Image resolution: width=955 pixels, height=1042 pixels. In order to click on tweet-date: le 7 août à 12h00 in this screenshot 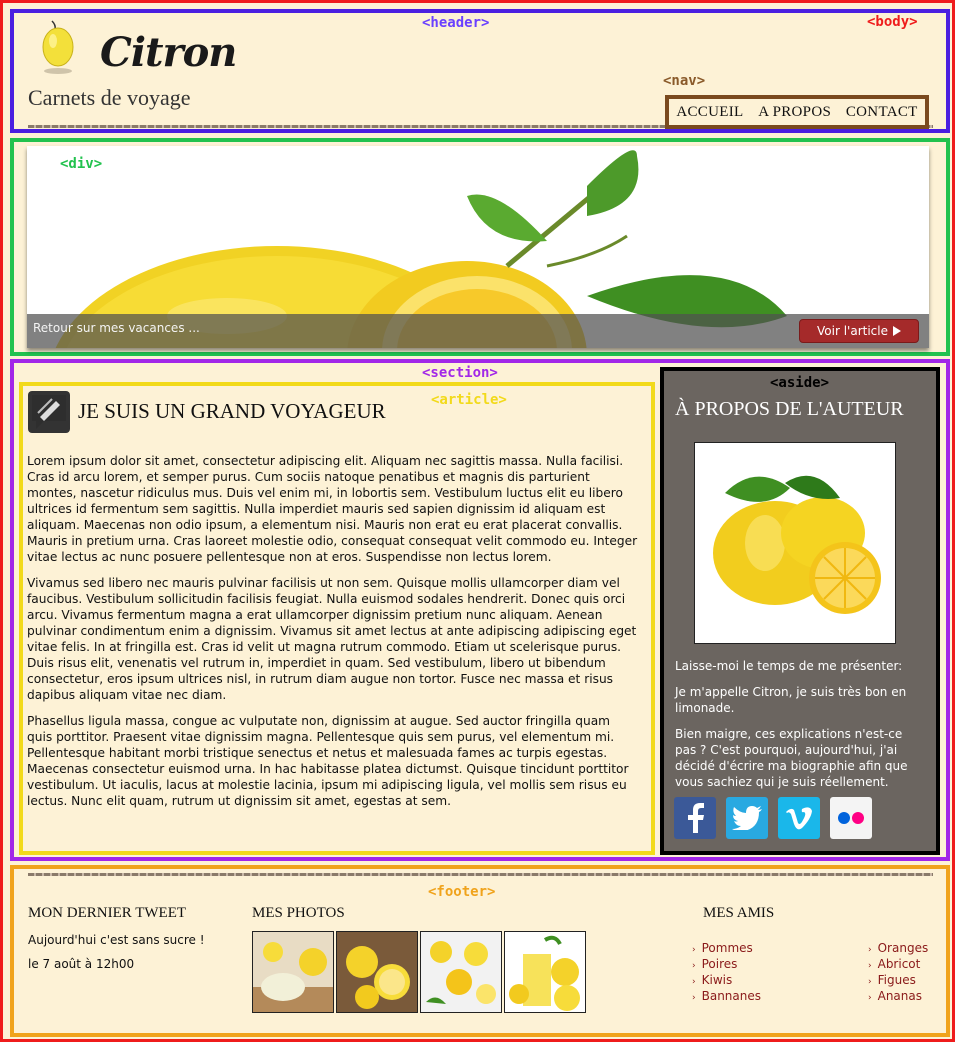, I will do `click(81, 964)`.